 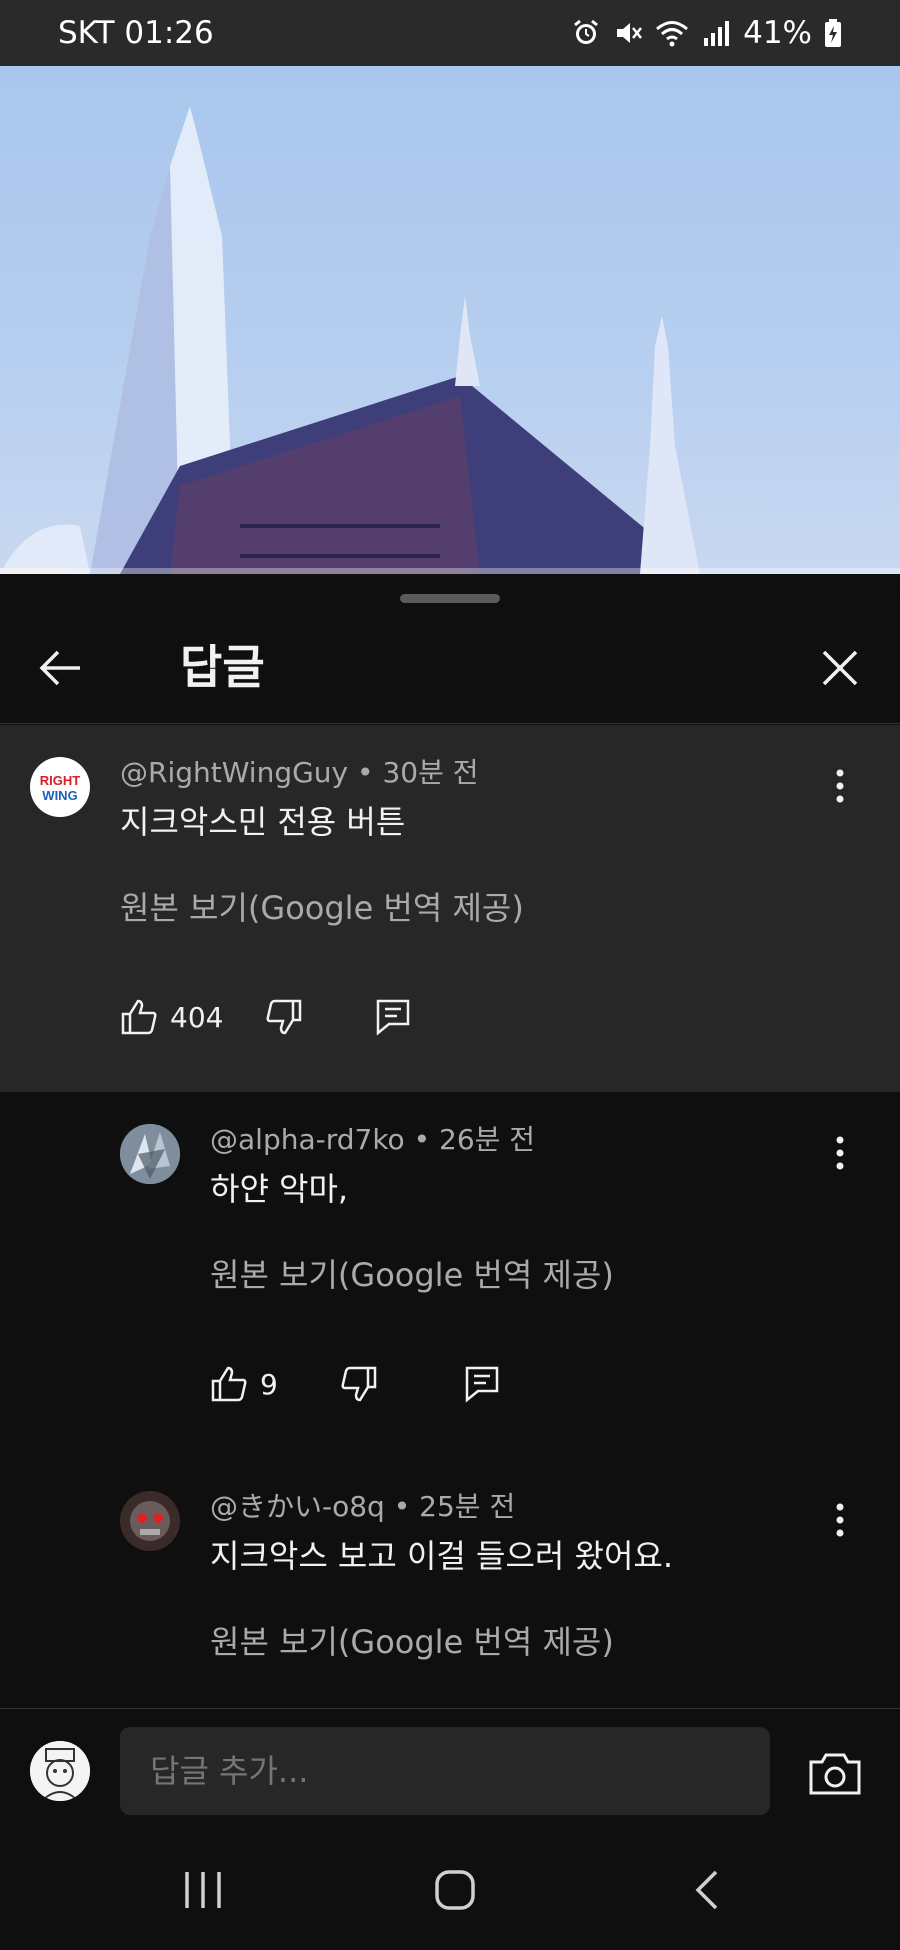 I want to click on carrier-time: SKT 01:26, so click(x=136, y=33).